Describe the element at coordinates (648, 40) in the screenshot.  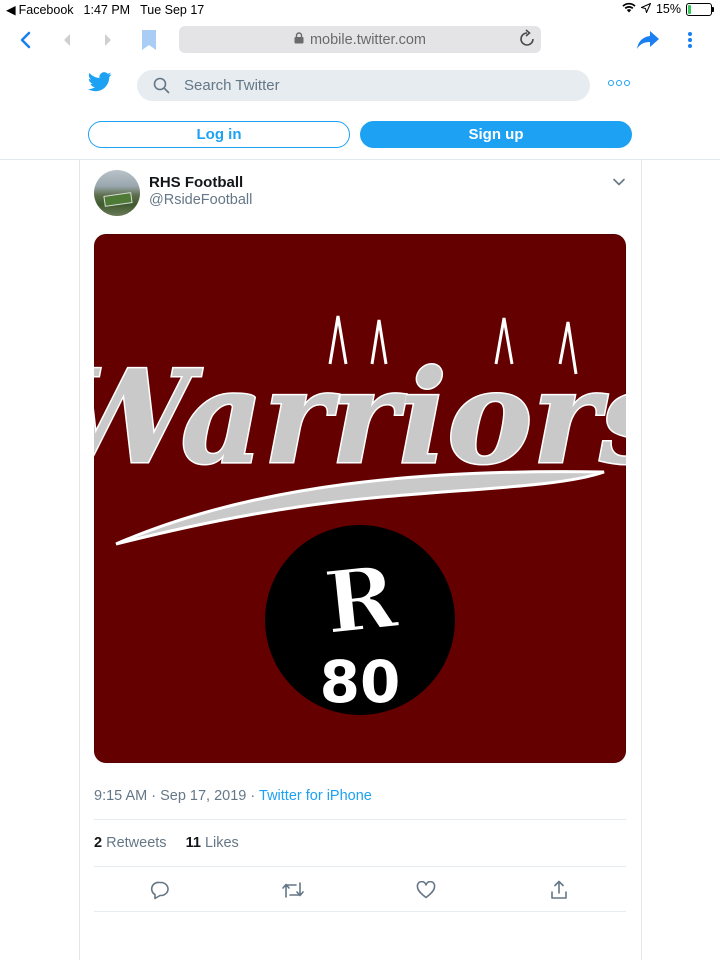
I see `share-icon` at that location.